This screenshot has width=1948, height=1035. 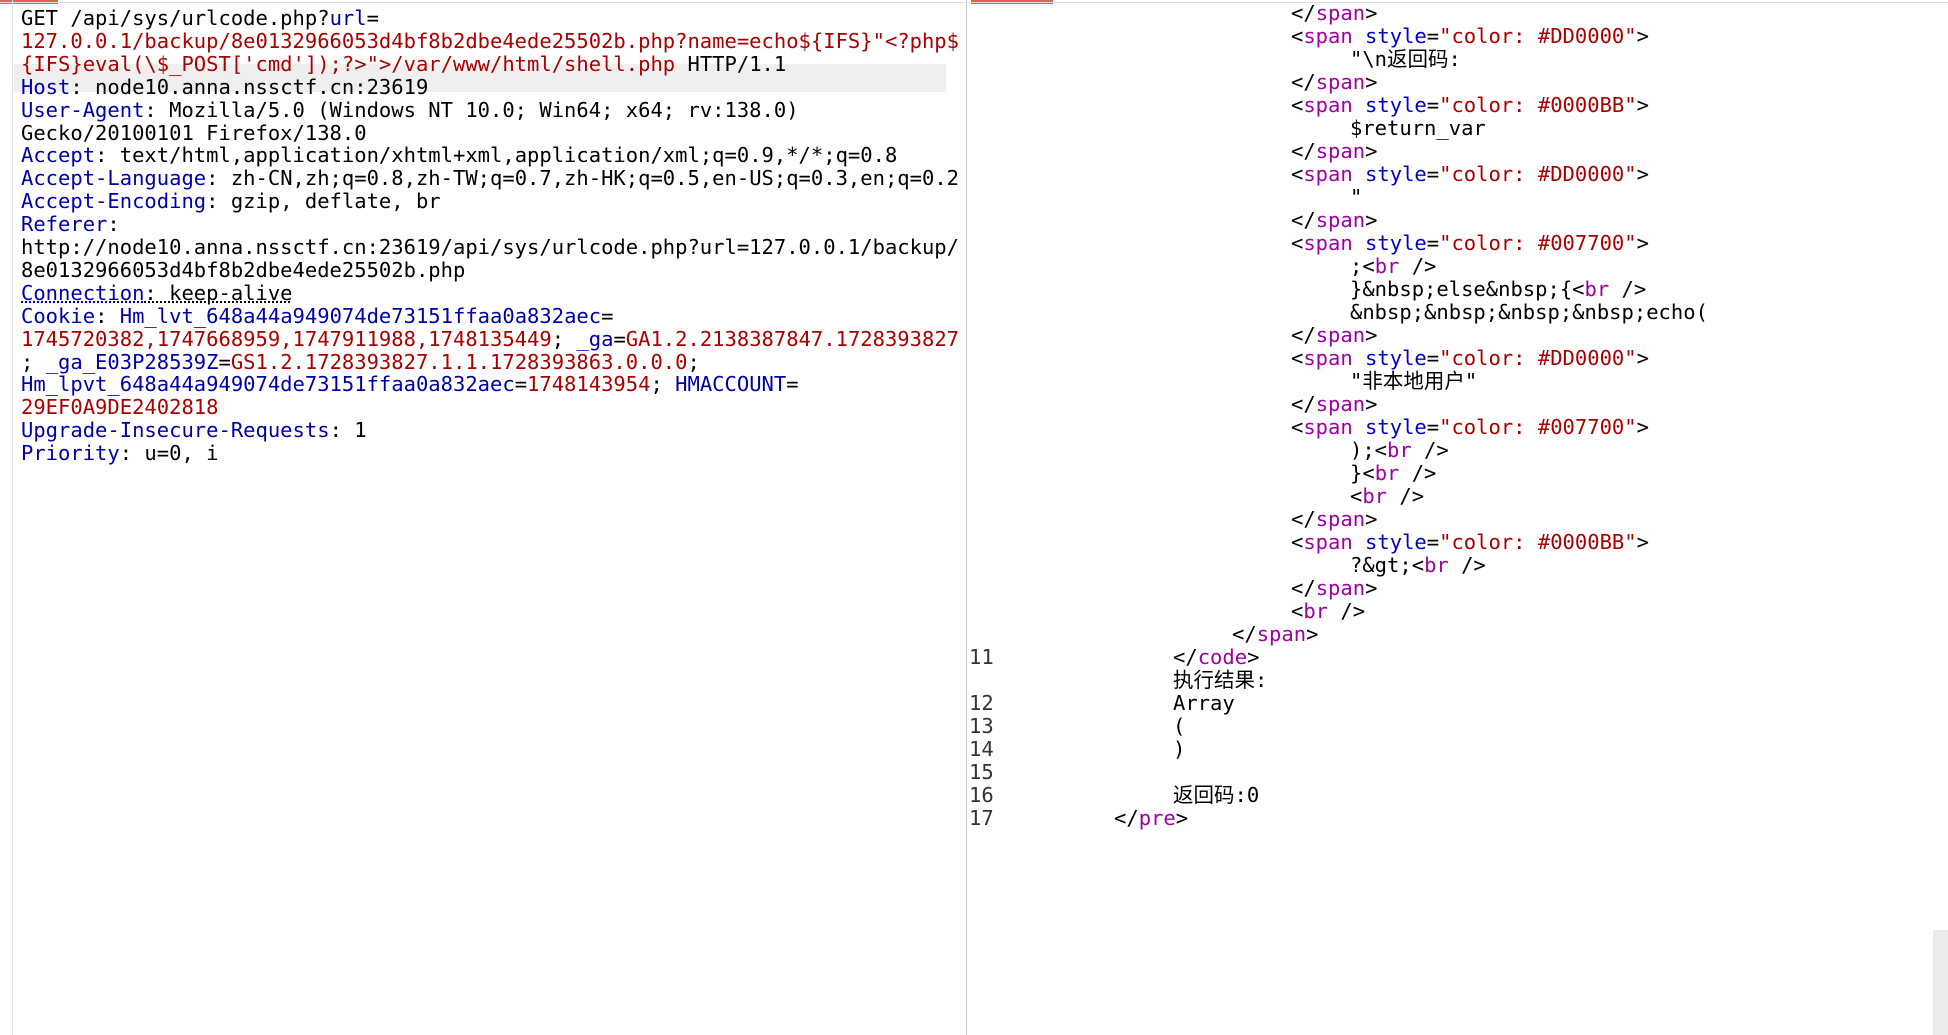 I want to click on response-token: &nbsp;&nbsp;&nbsp;&nbsp;echo(, so click(x=1529, y=312).